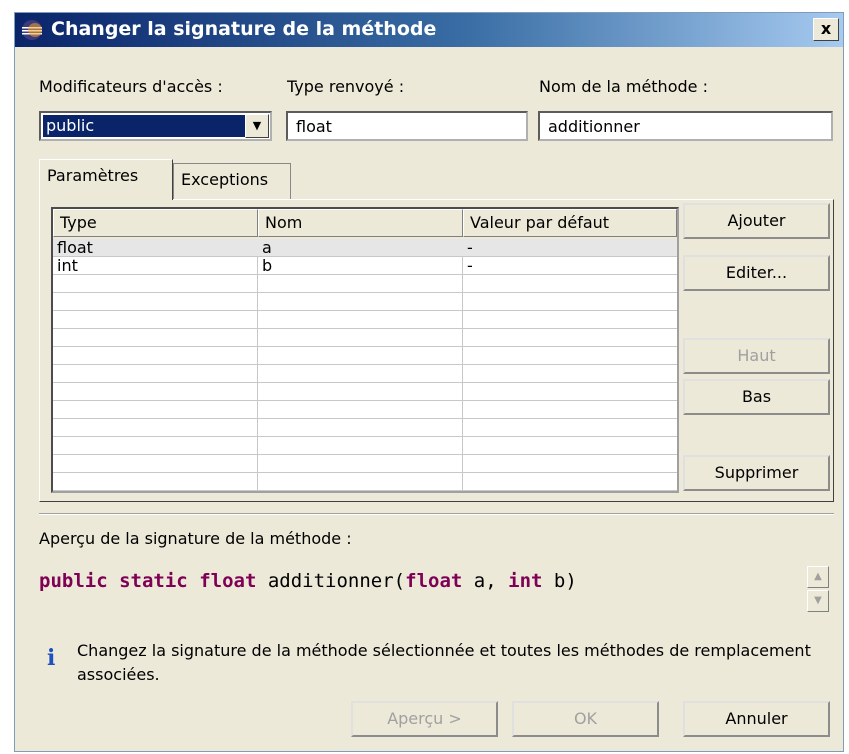 This screenshot has width=849, height=754. I want to click on access-modifiers-value: public, so click(146, 126).